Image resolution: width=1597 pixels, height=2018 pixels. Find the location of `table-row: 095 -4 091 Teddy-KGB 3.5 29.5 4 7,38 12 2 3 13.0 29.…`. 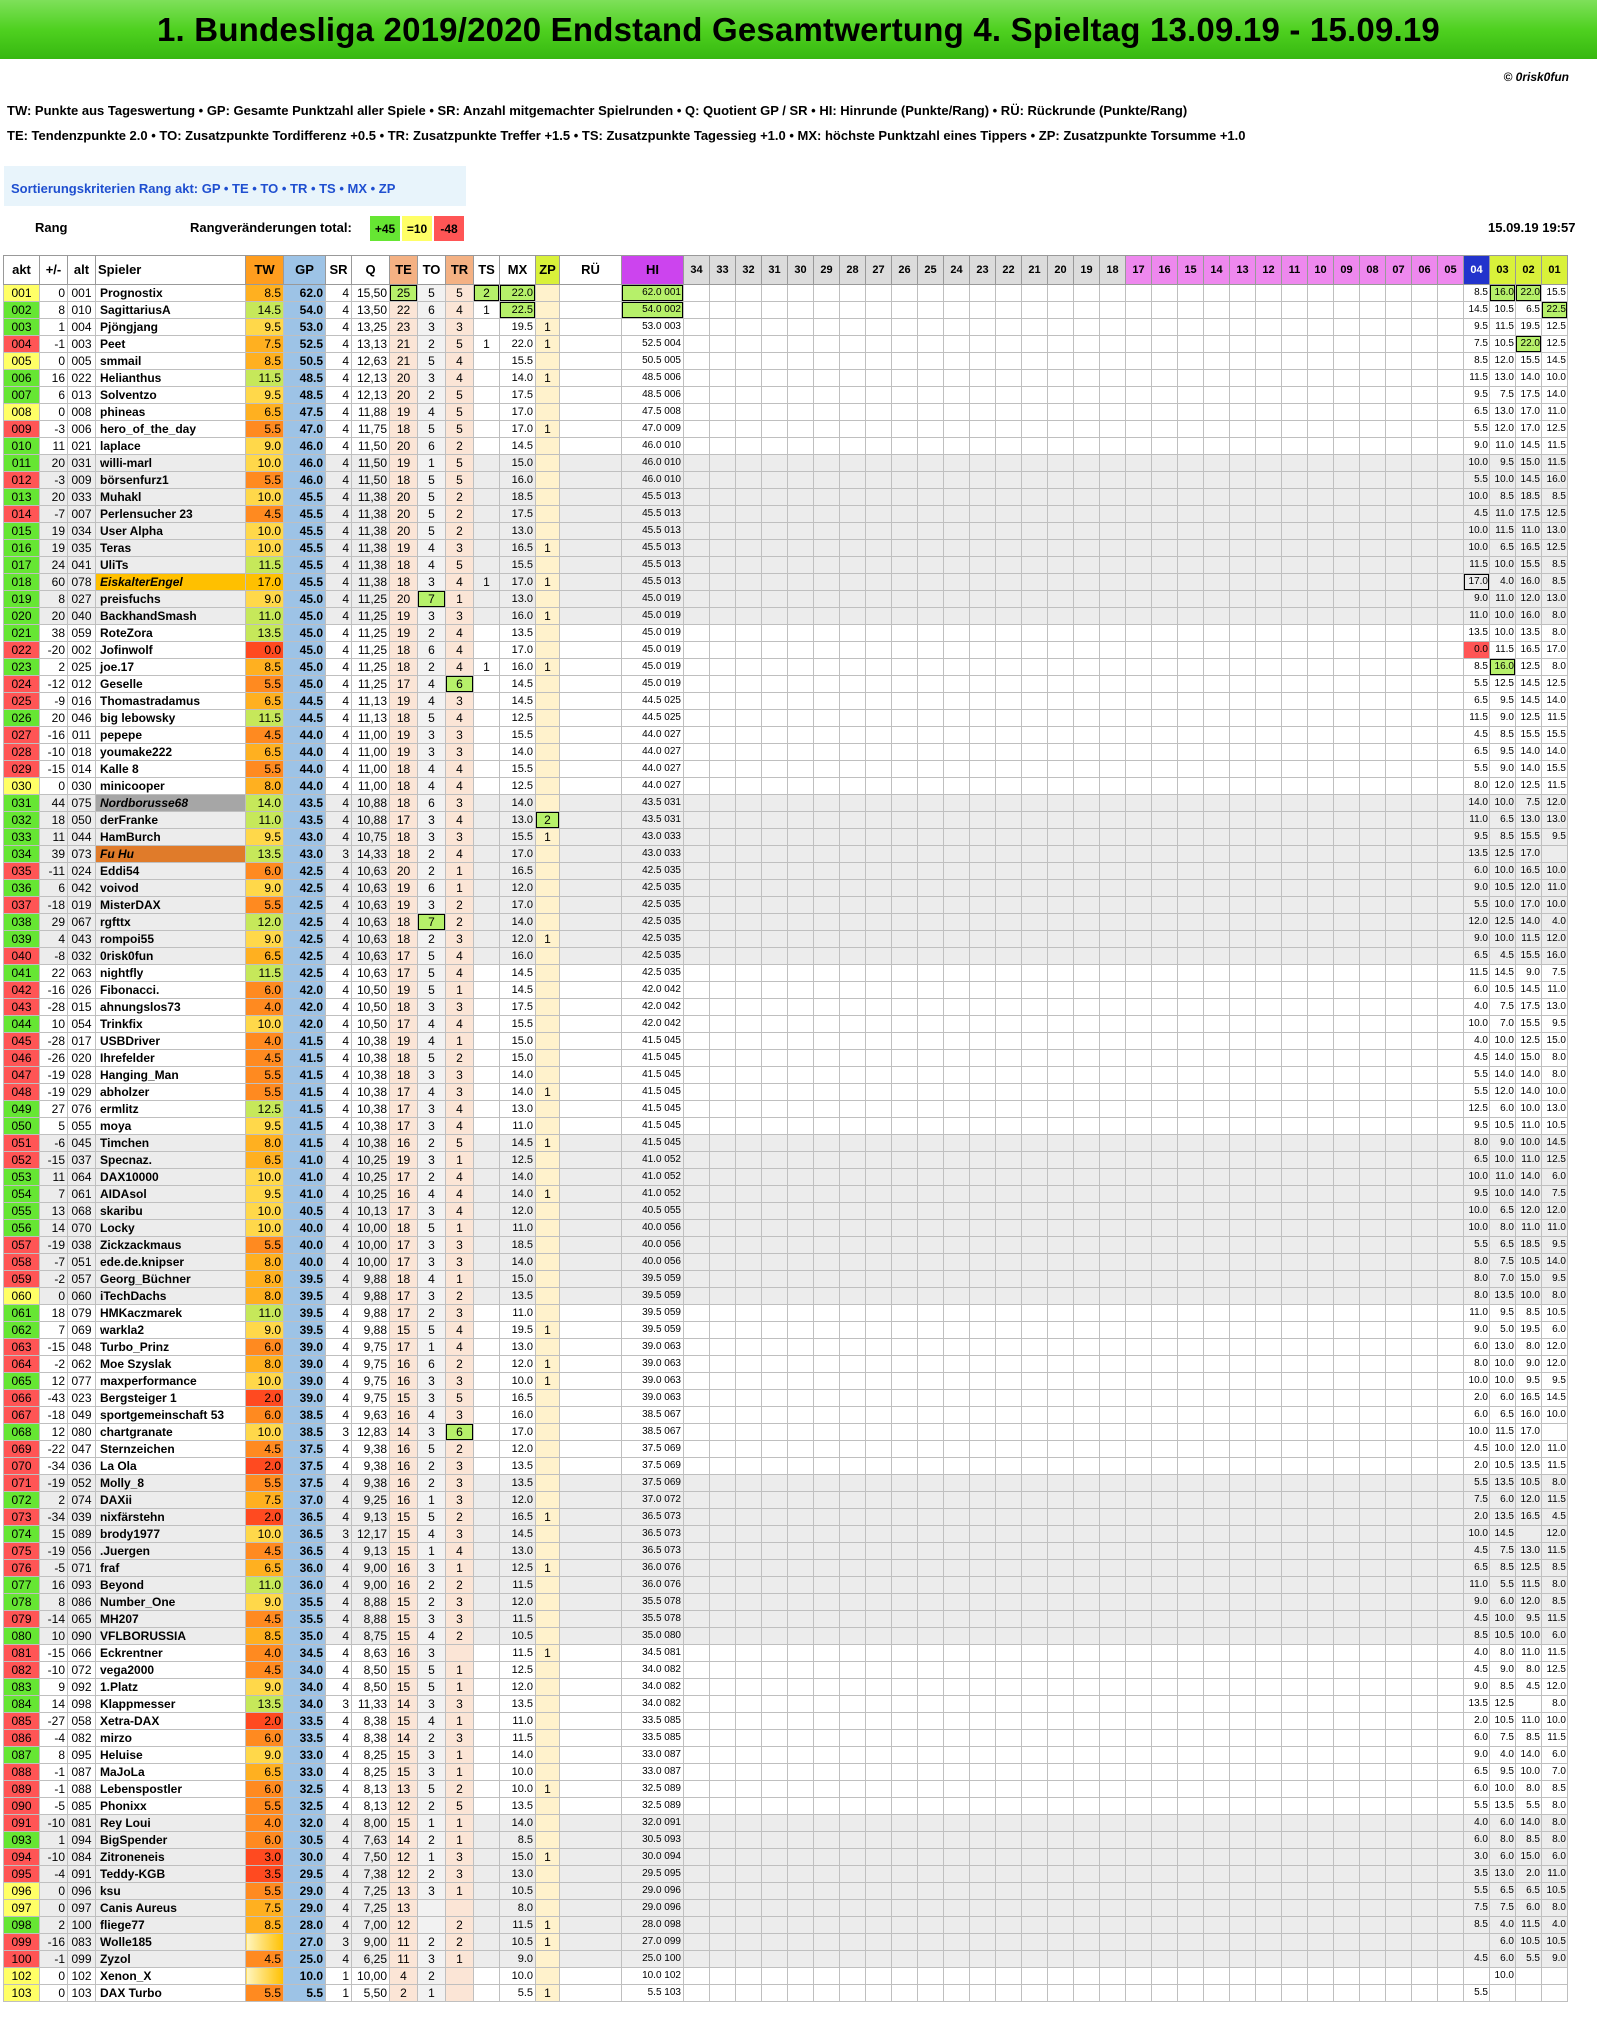

table-row: 095 -4 091 Teddy-KGB 3.5 29.5 4 7,38 12 2 3 13.0 29.… is located at coordinates (785, 1874).